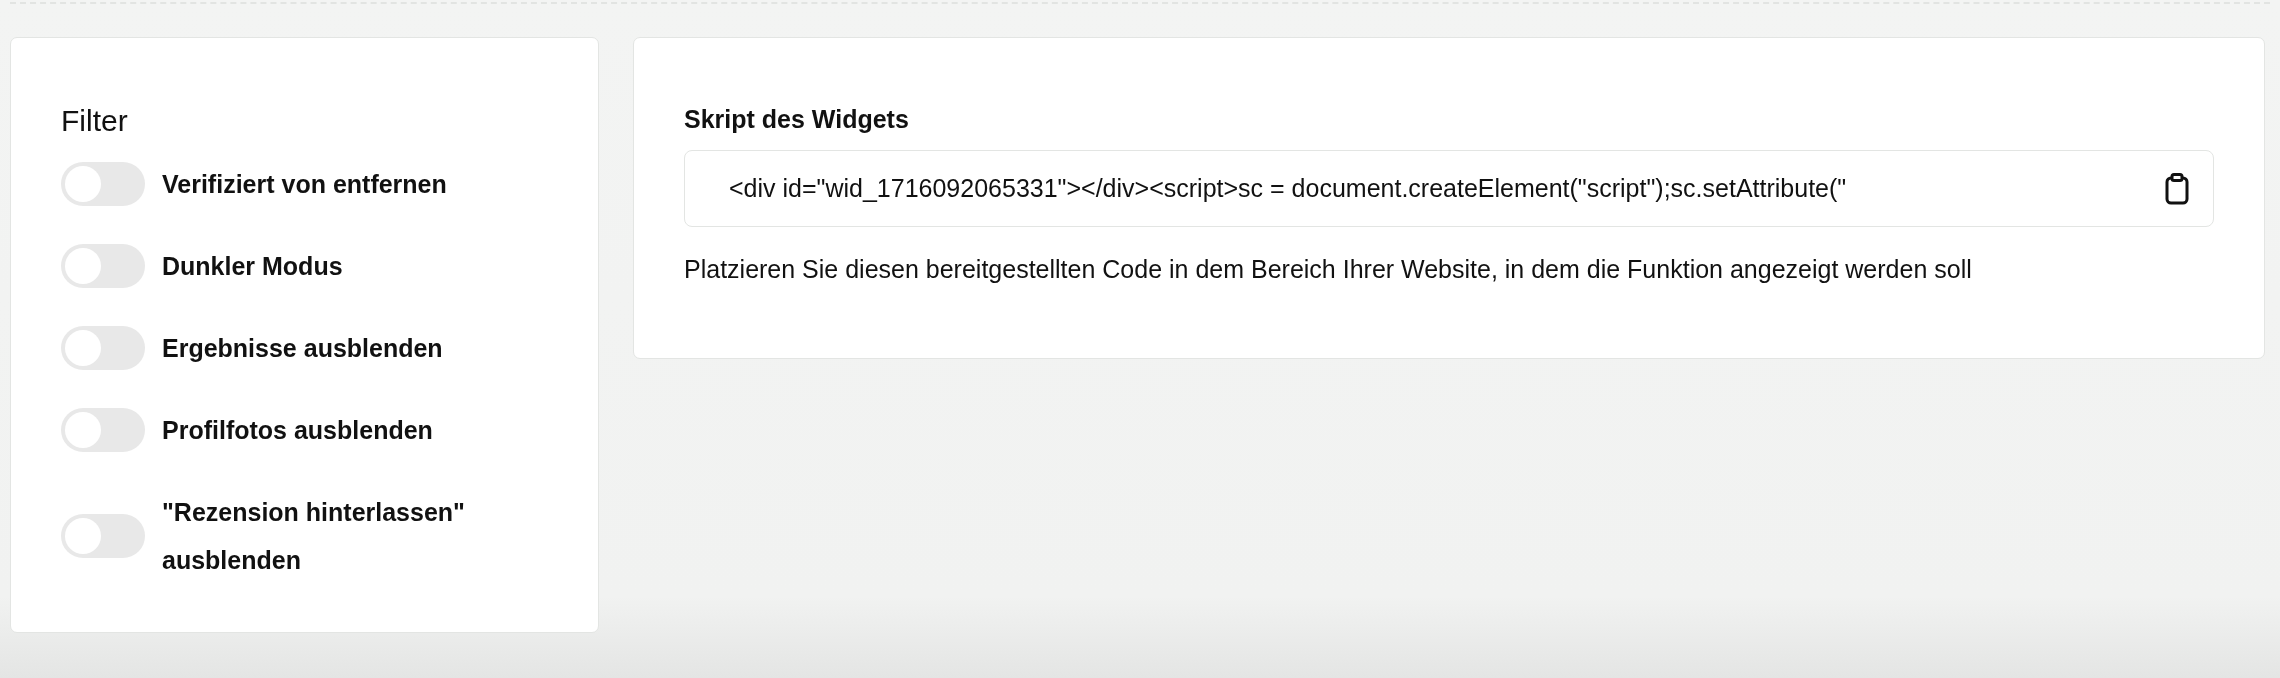 This screenshot has width=2280, height=678. I want to click on toggle-label: "Rezension hinterlassen" ausblenden, so click(314, 536).